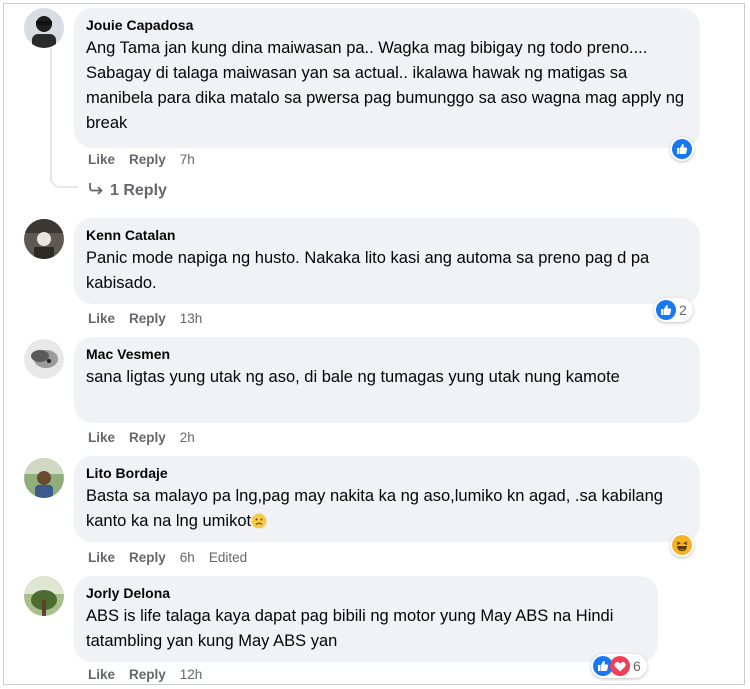 This screenshot has width=750, height=689. What do you see at coordinates (187, 159) in the screenshot?
I see `comment-timestamp: 7h` at bounding box center [187, 159].